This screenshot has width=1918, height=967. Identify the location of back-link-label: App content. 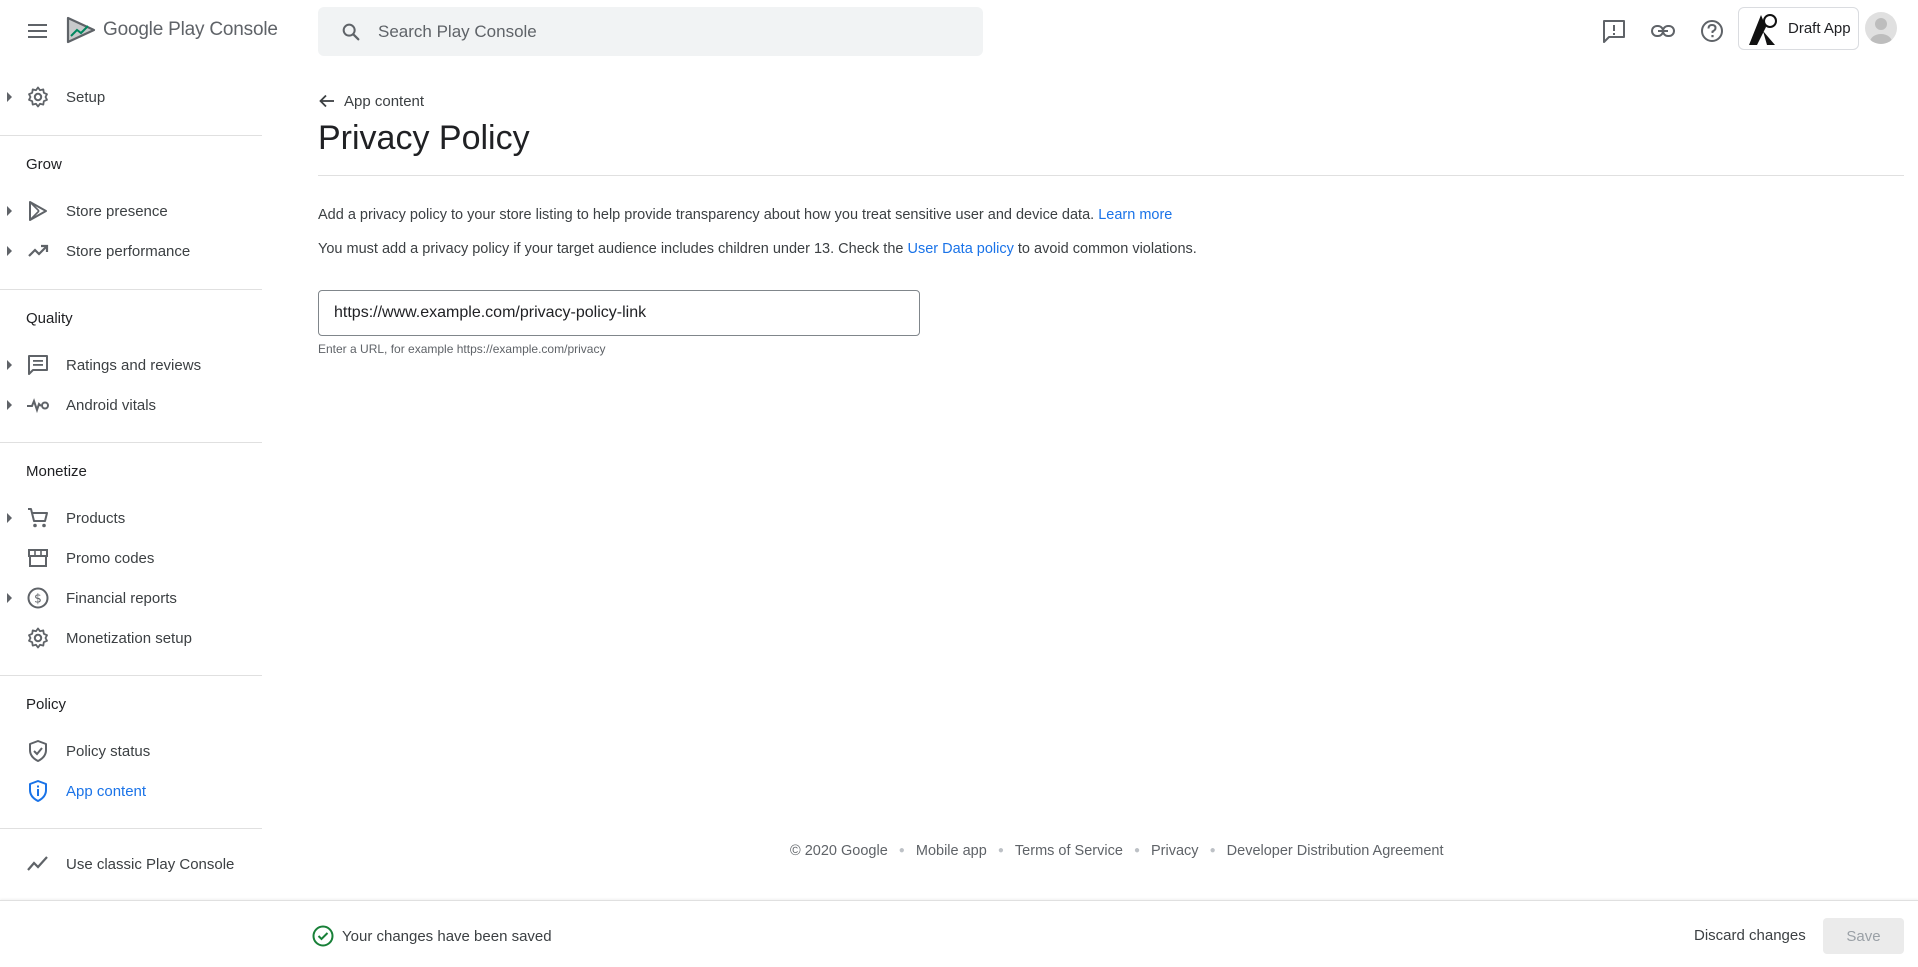
(384, 101).